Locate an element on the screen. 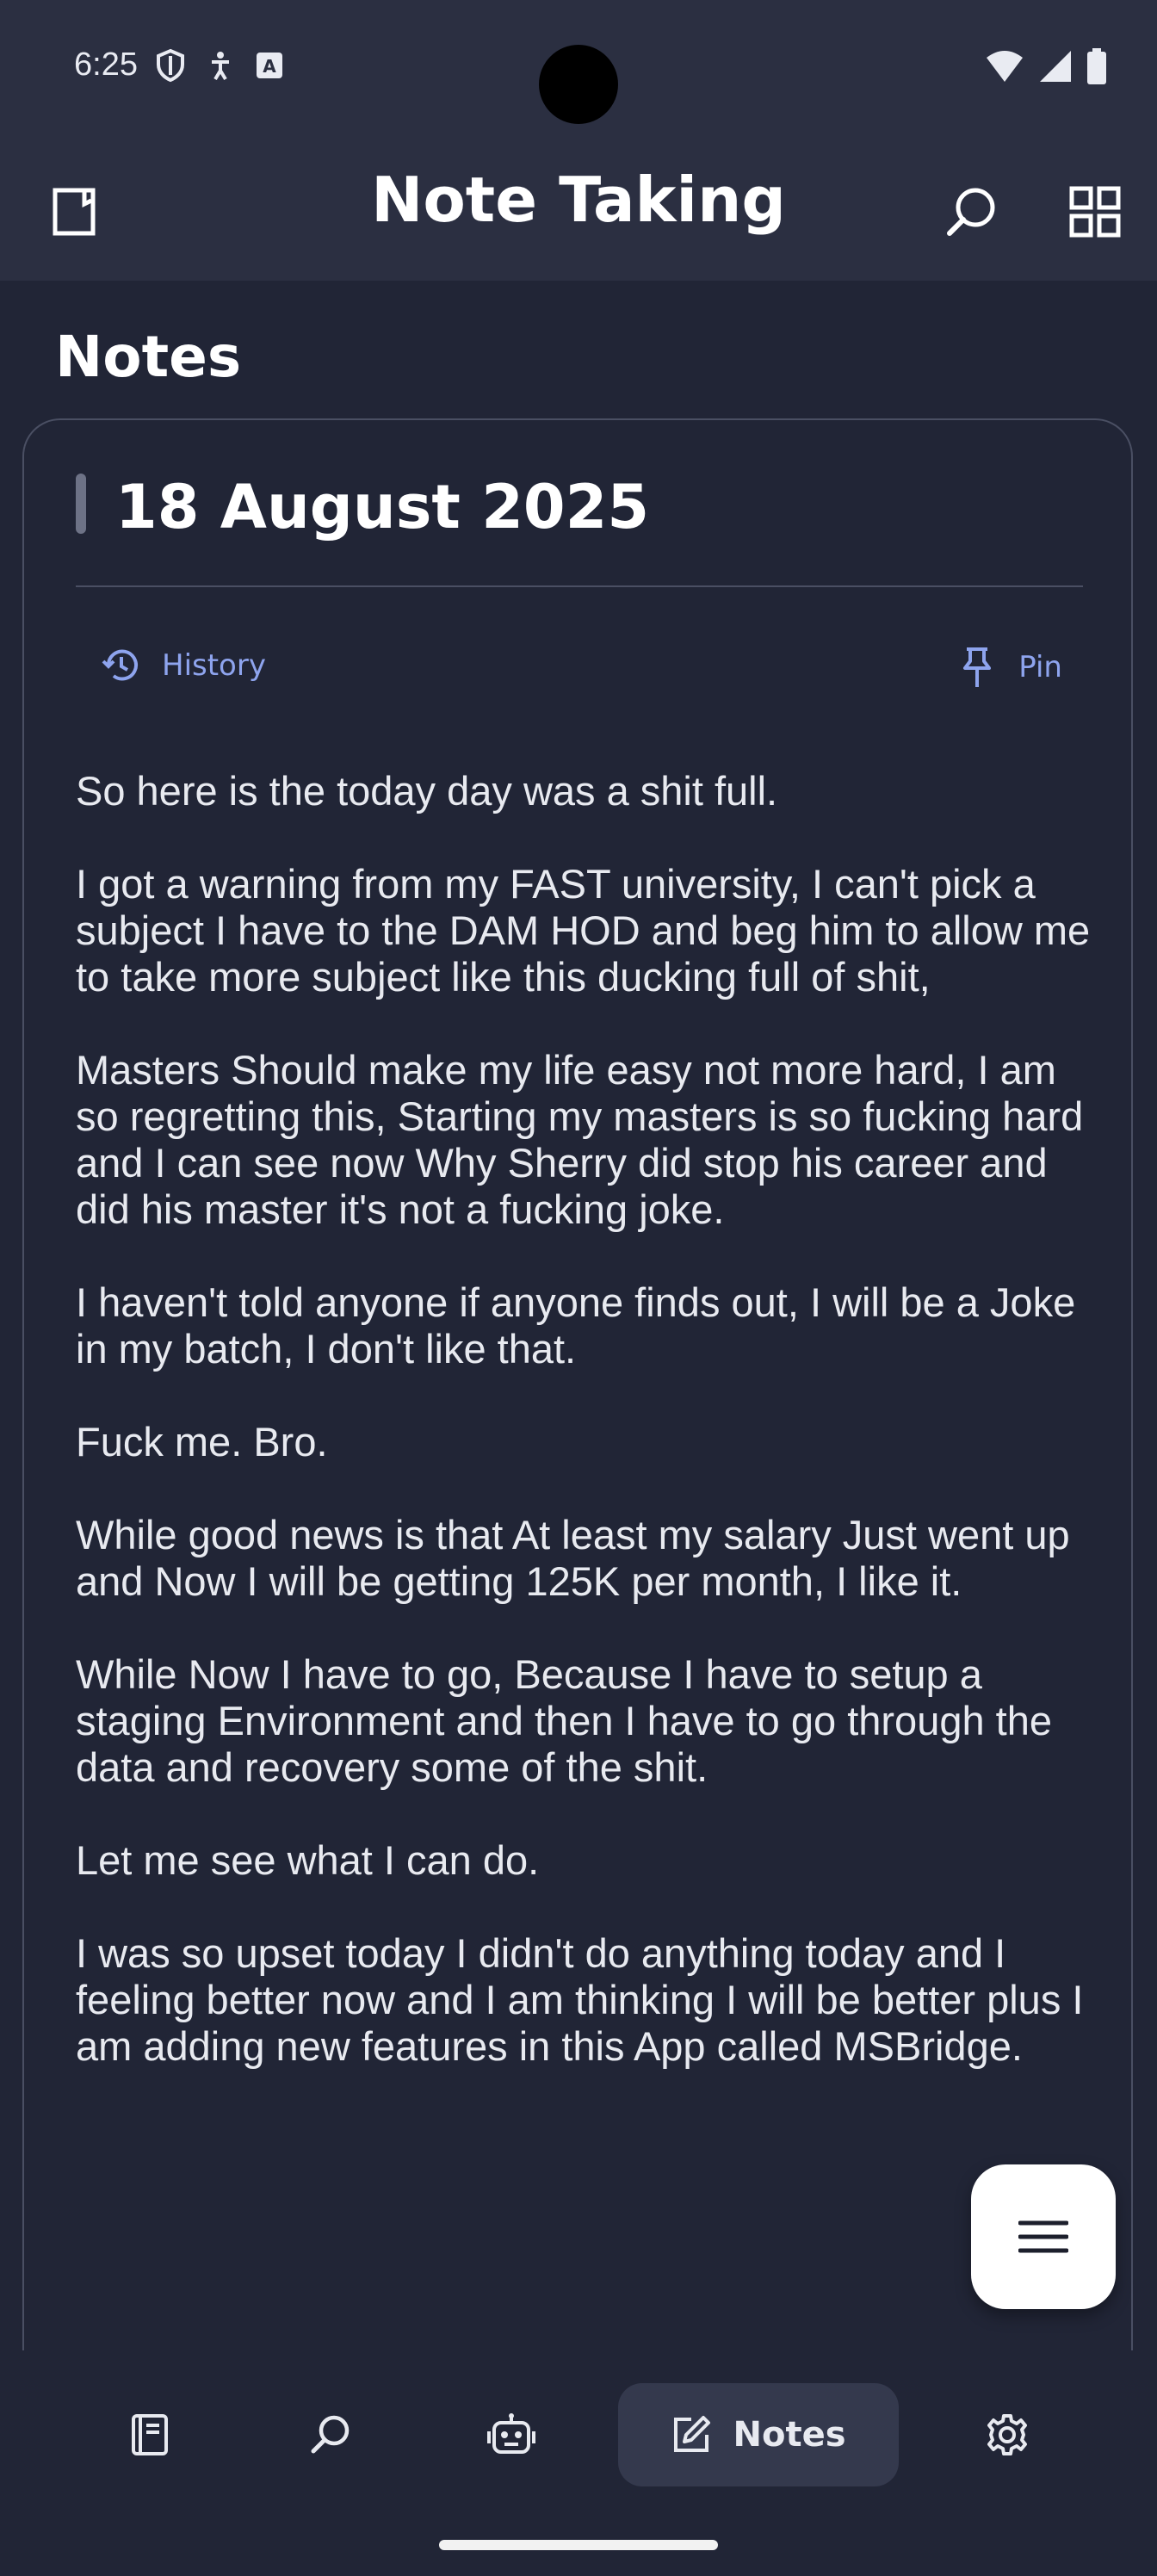  note-paragraph: Let me see what I can do. is located at coordinates (308, 1860).